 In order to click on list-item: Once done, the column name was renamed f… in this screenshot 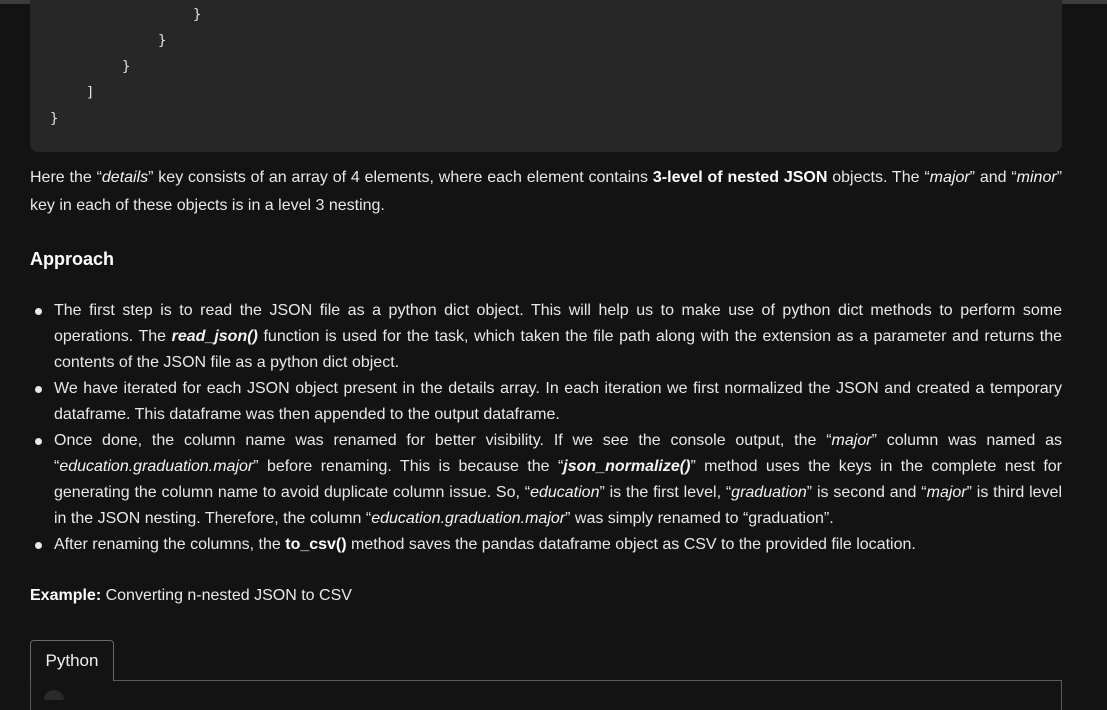, I will do `click(546, 480)`.